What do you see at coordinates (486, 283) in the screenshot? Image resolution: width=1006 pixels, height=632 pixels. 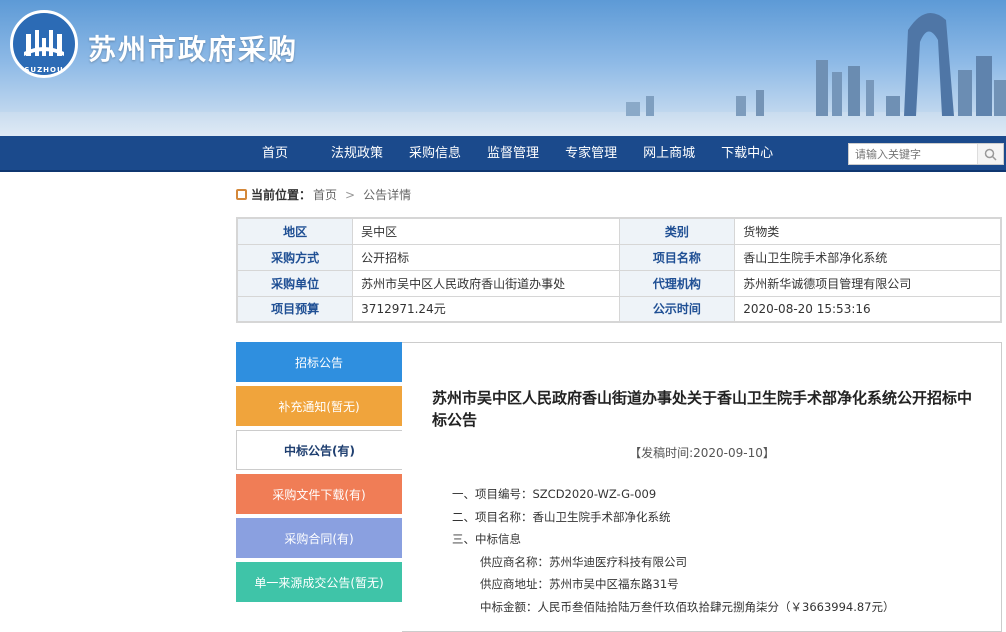 I see `value-purchaser: 苏州市吴中区人民政府香山街道办事处` at bounding box center [486, 283].